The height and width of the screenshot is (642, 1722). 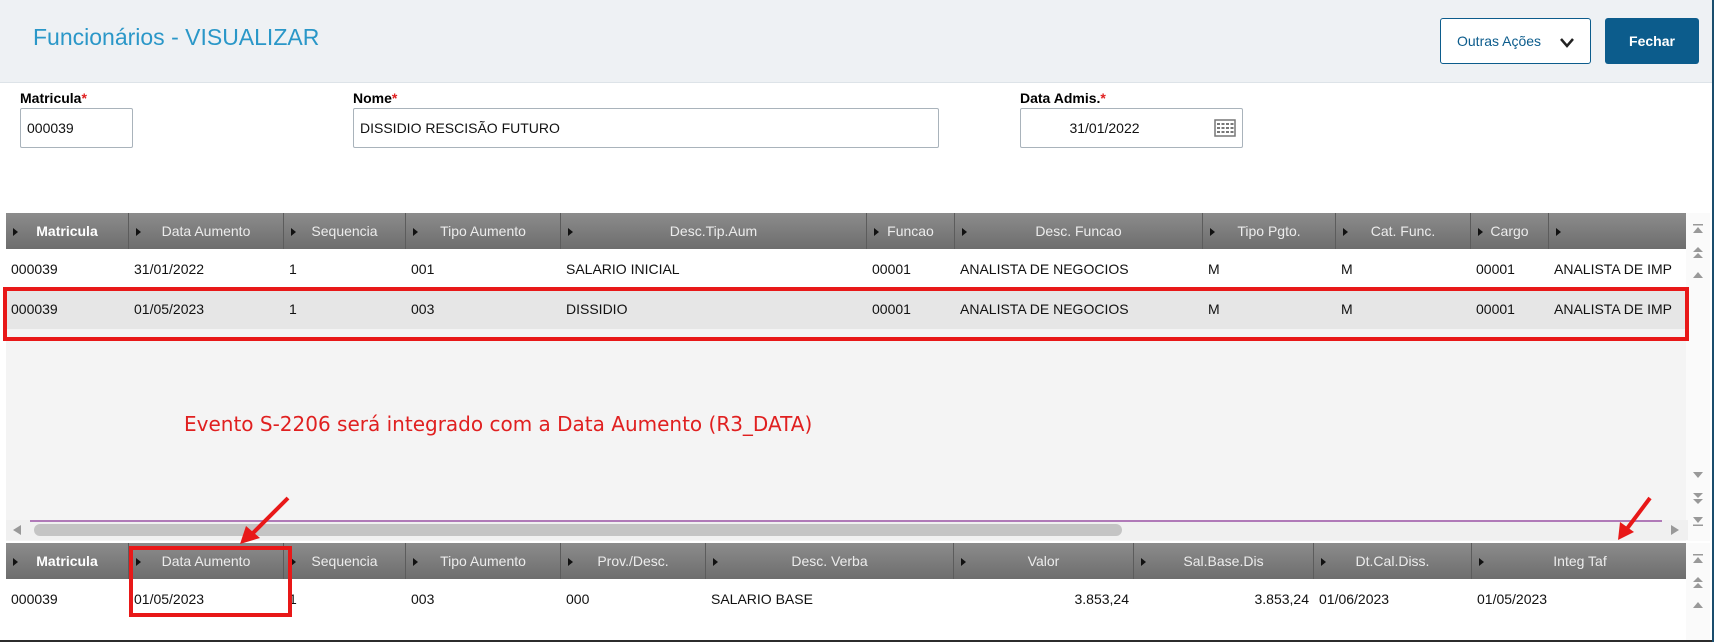 I want to click on data-admis-value: 31/01/2022, so click(x=1104, y=128).